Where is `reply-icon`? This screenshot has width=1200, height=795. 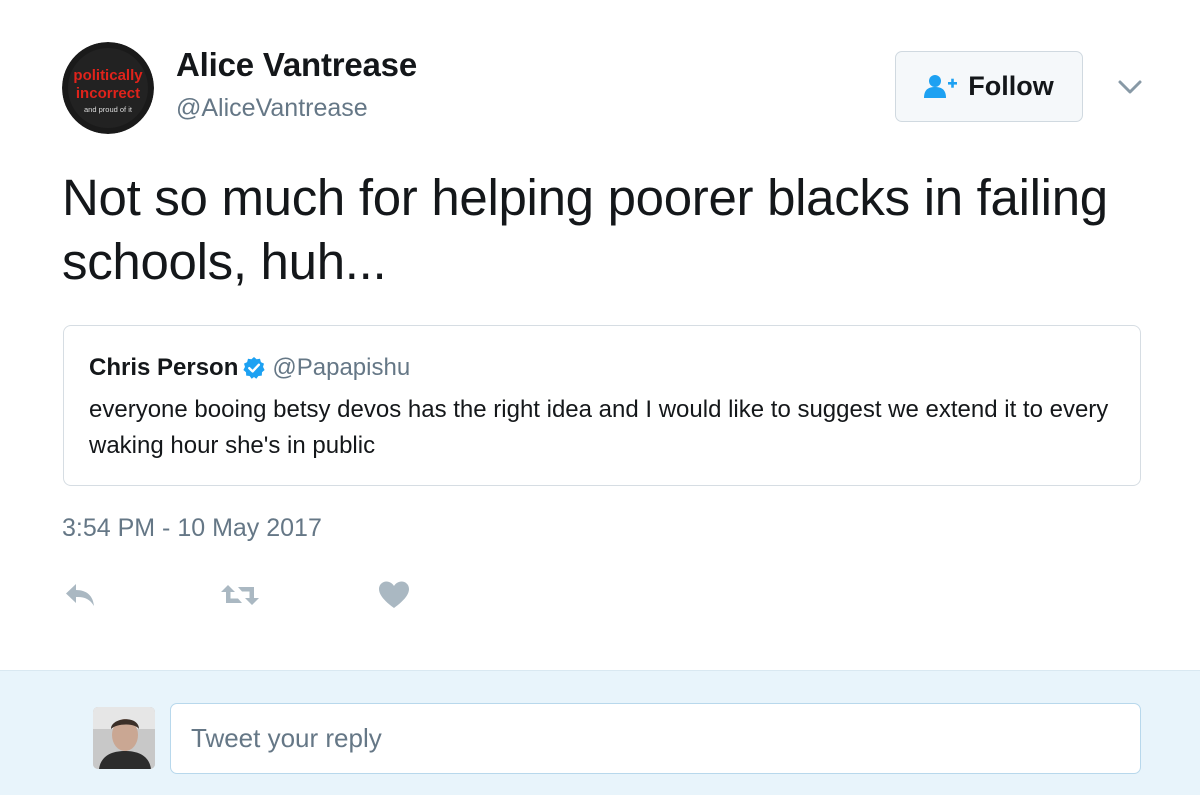 reply-icon is located at coordinates (80, 595).